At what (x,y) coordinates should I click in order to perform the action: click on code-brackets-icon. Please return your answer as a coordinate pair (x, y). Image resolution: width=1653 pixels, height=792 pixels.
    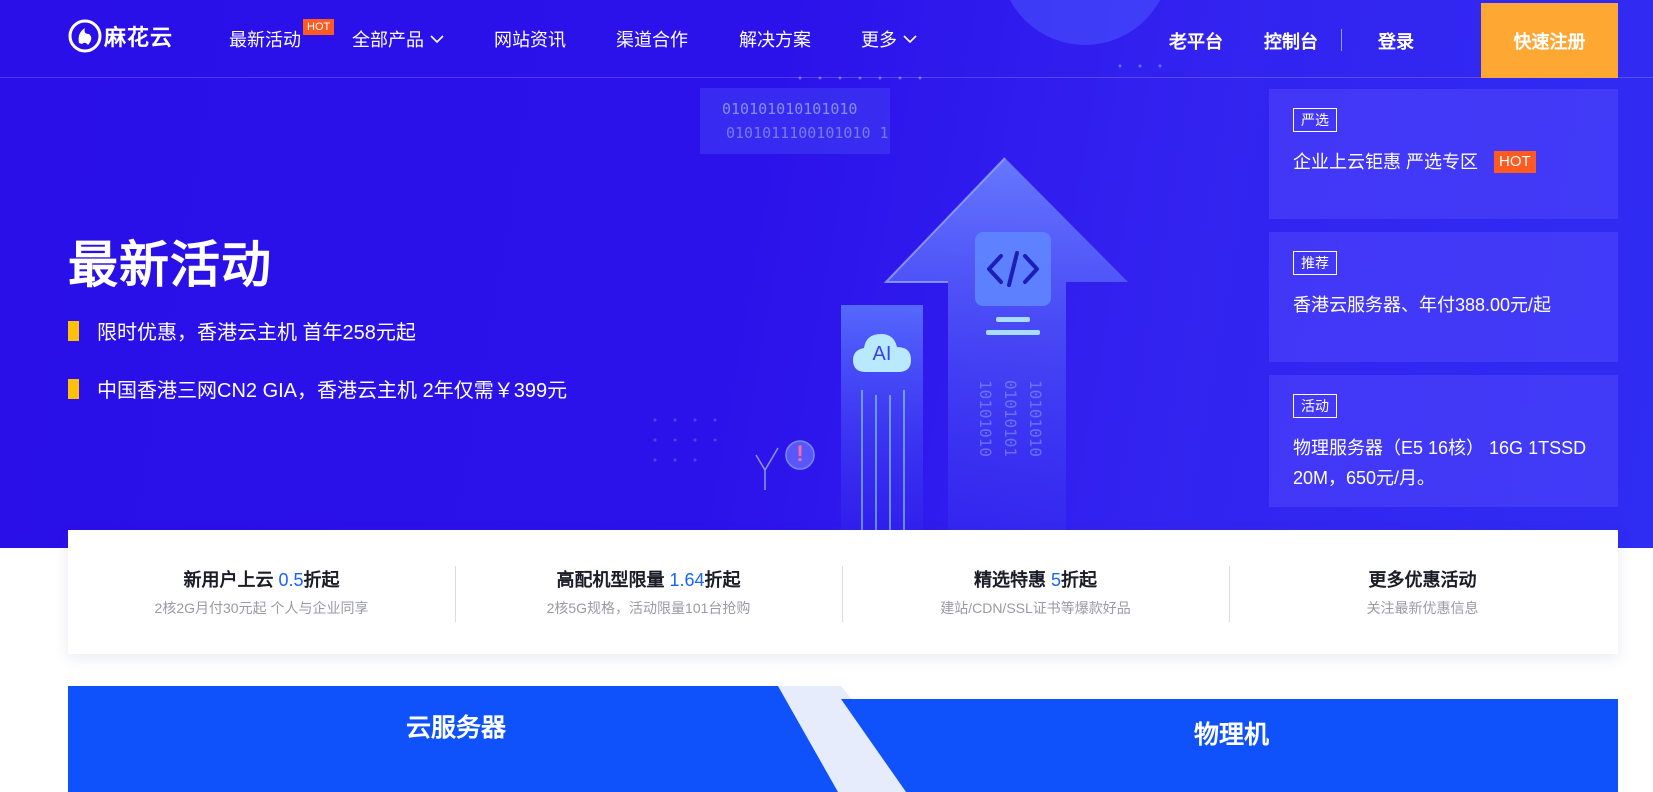
    Looking at the image, I should click on (1013, 269).